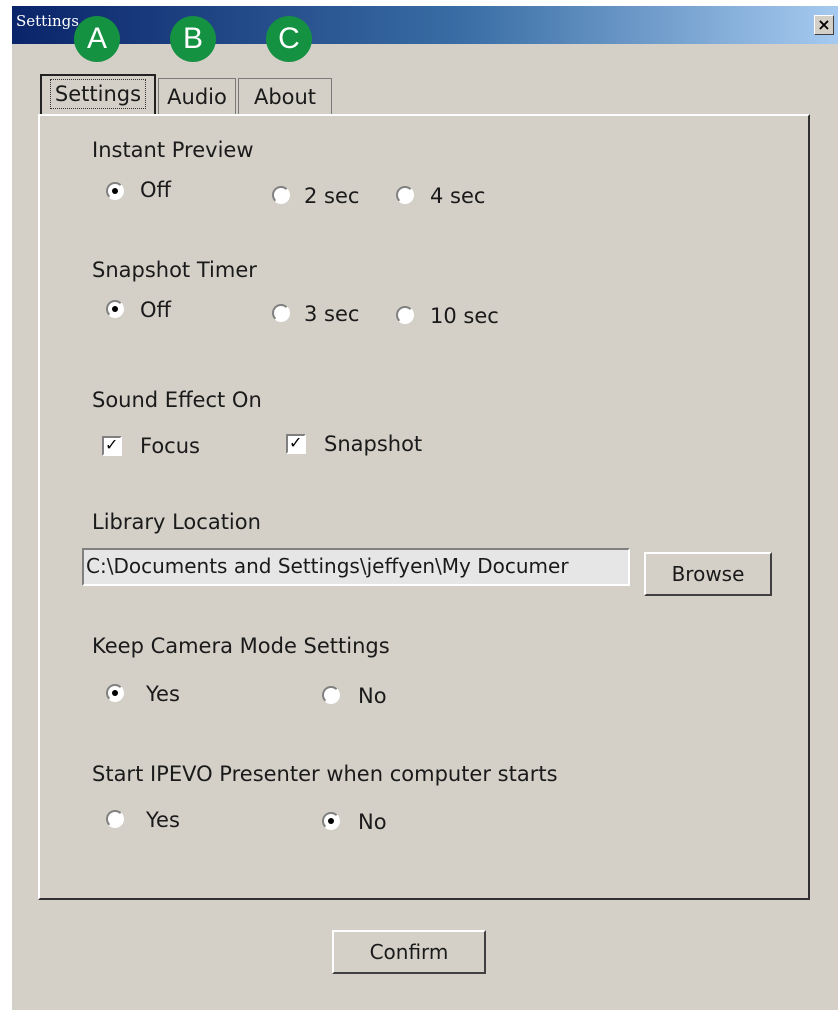 The image size is (838, 1010). What do you see at coordinates (372, 696) in the screenshot?
I see `keep-camera-no-label: No` at bounding box center [372, 696].